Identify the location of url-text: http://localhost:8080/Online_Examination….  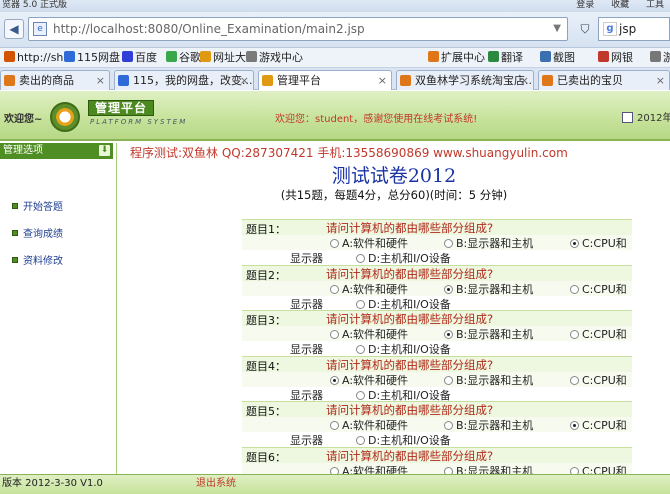
(209, 29).